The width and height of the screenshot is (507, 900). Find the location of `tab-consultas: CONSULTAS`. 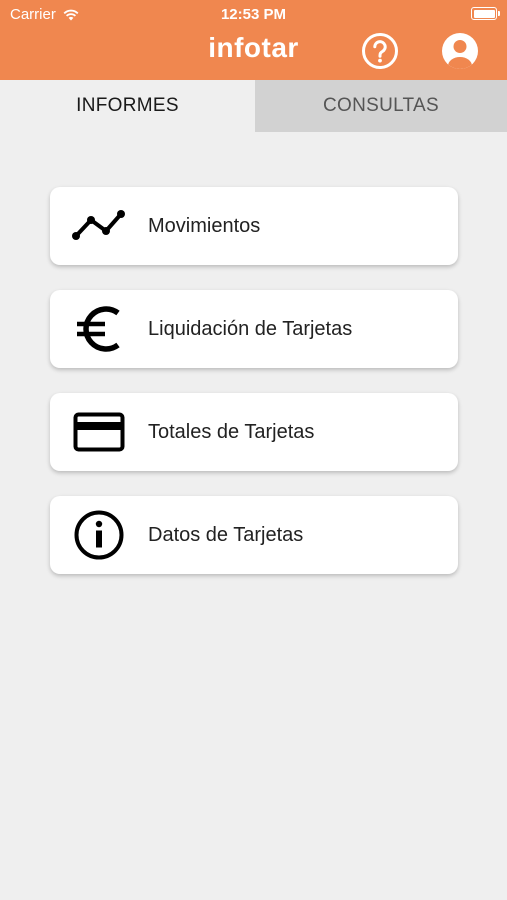

tab-consultas: CONSULTAS is located at coordinates (381, 106).